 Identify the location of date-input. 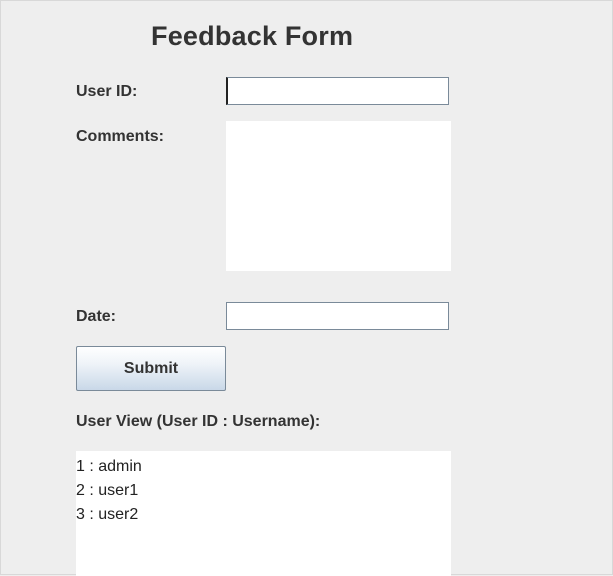
(337, 316).